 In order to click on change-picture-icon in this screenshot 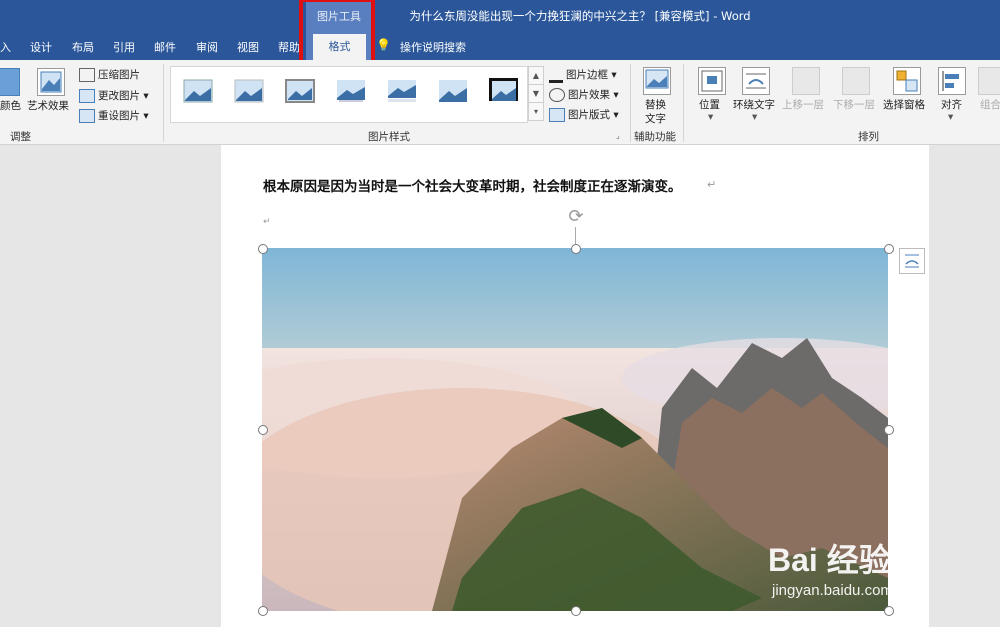, I will do `click(87, 96)`.